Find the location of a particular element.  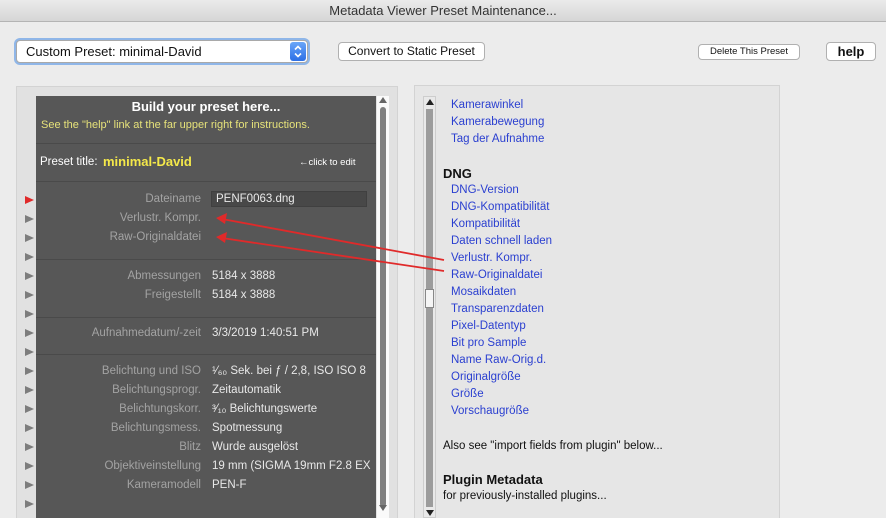

field-link-bit-pro-sample: Bit pro Sample is located at coordinates (488, 343).